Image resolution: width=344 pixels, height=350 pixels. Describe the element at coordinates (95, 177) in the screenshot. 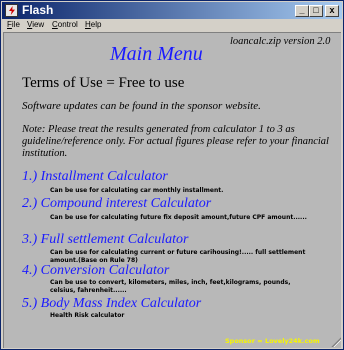

I see `installment-calculator-link: 1.) Installment Calculator` at that location.